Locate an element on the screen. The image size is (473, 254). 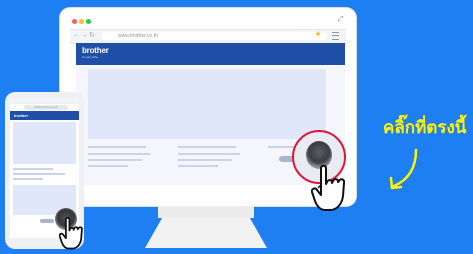
phone-url-field: www.brother.co.th is located at coordinates (46, 107).